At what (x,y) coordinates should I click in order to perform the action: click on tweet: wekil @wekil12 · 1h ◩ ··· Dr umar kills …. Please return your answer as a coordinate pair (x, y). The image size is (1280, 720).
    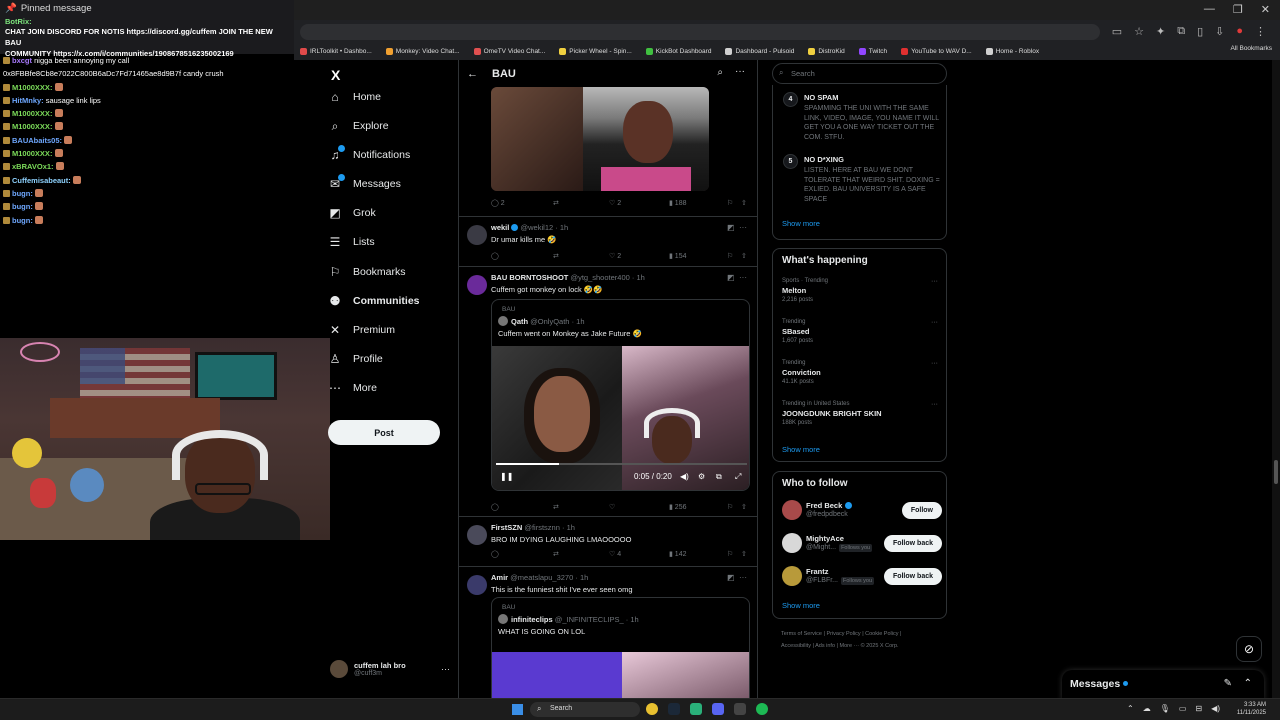
    Looking at the image, I should click on (608, 241).